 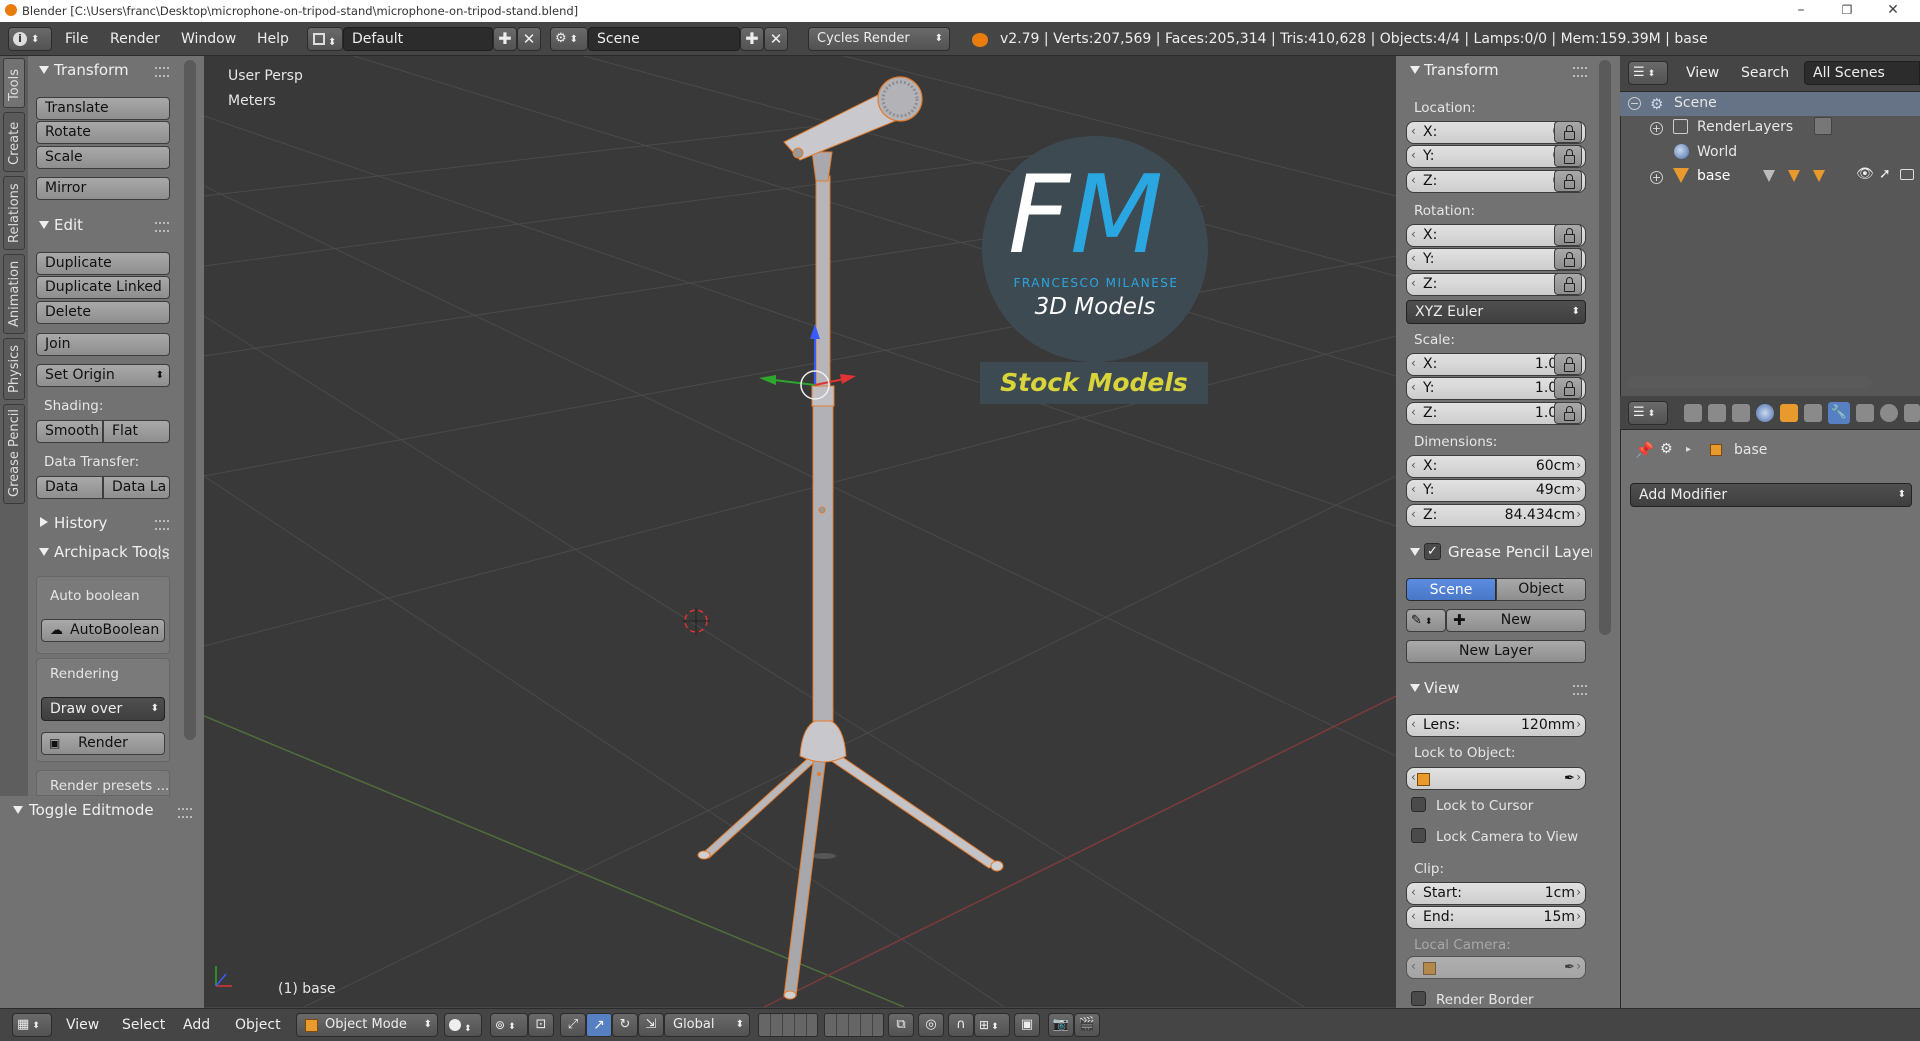 I want to click on interaction-mode-dropdown: Object Mode ⬍, so click(x=367, y=1025).